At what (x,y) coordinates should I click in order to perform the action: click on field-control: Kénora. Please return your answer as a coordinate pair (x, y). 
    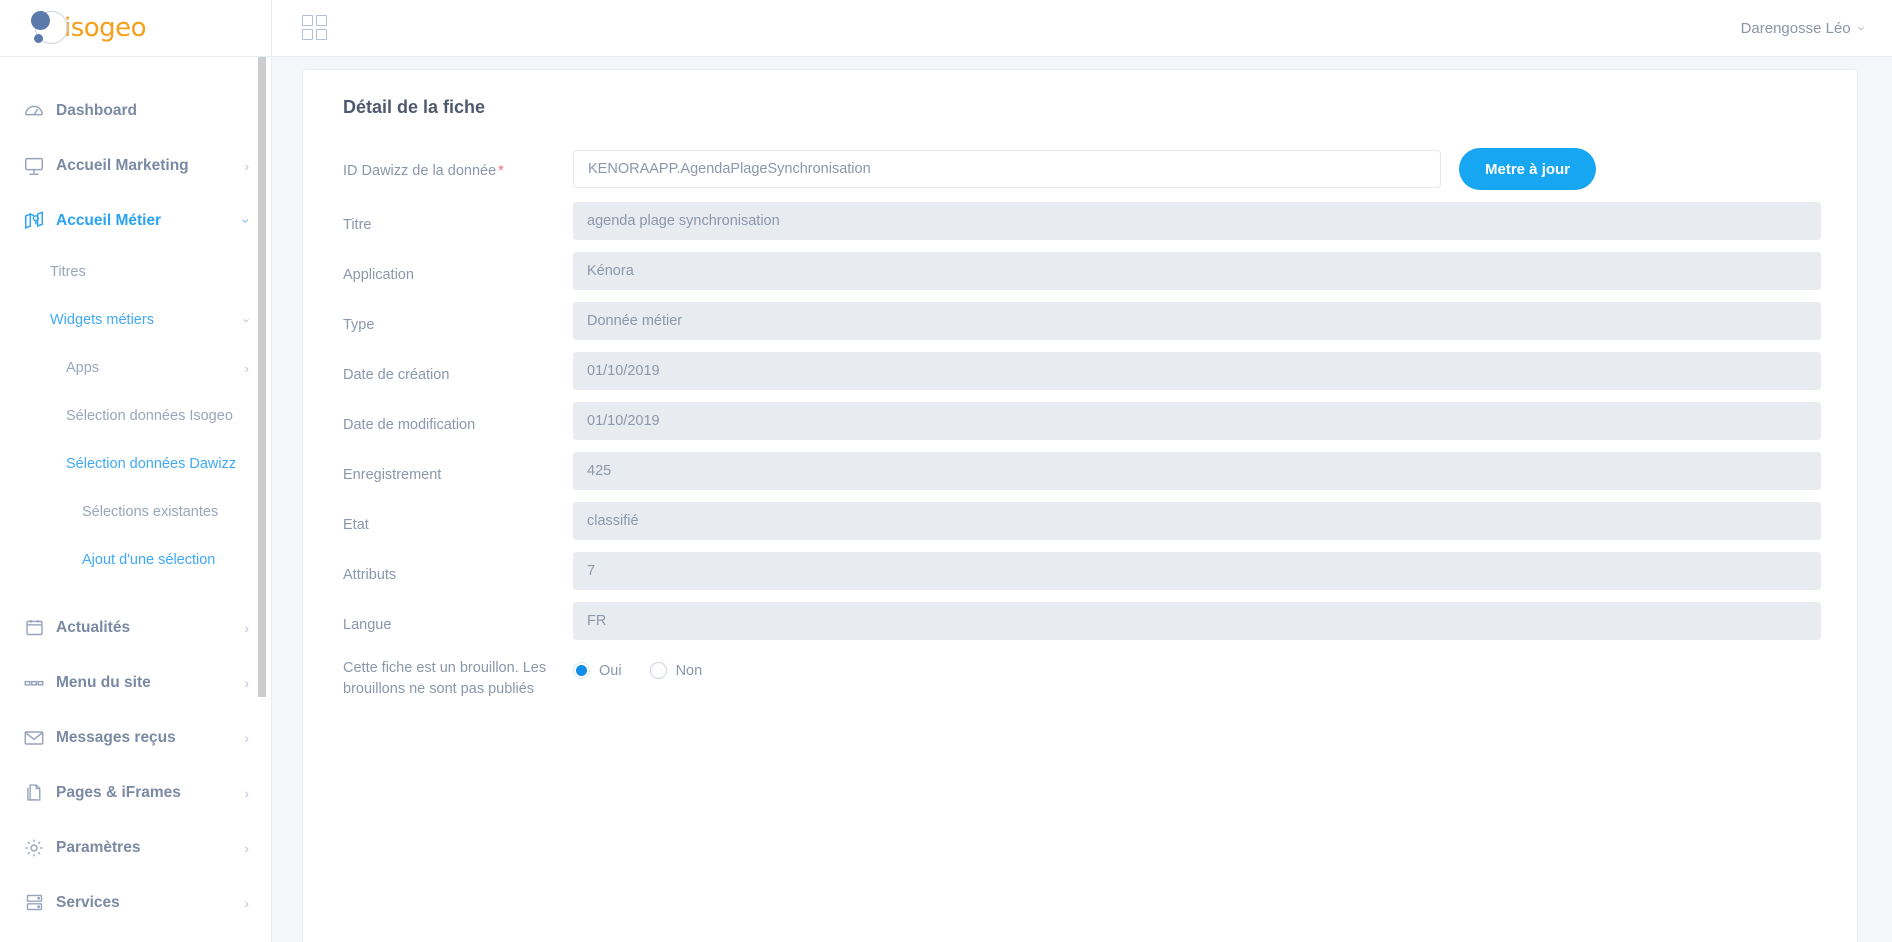
    Looking at the image, I should click on (1197, 271).